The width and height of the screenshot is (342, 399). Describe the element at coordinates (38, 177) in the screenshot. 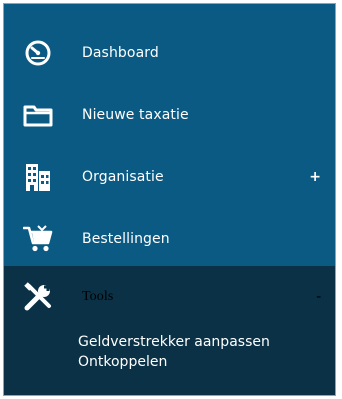

I see `building-icon` at that location.